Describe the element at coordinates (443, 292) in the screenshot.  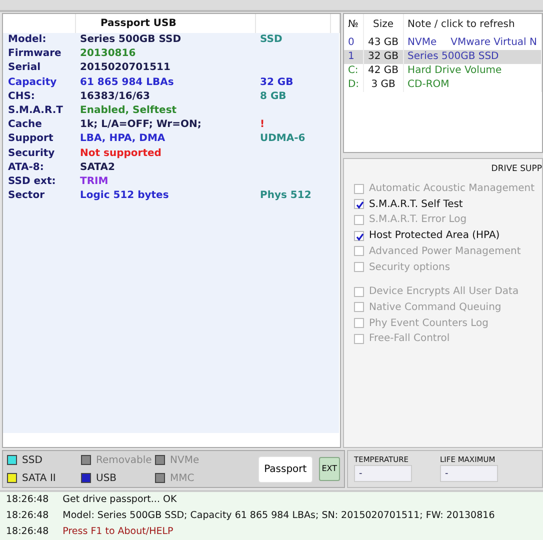
I see `checkbox-label: Device Encrypts All User Data` at that location.